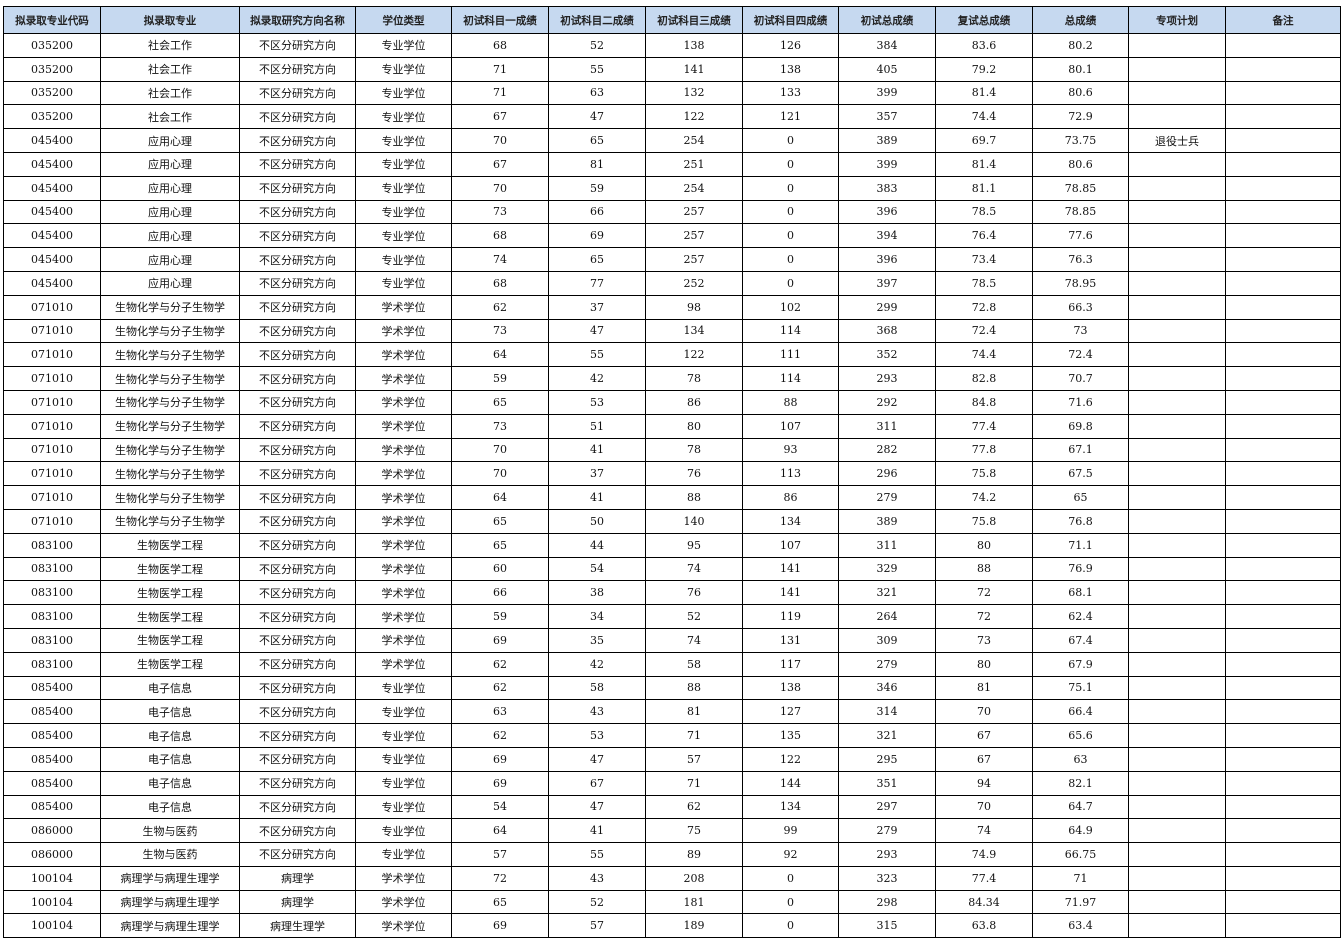 The image size is (1344, 941). What do you see at coordinates (500, 212) in the screenshot?
I see `cell-subject-1: 73` at bounding box center [500, 212].